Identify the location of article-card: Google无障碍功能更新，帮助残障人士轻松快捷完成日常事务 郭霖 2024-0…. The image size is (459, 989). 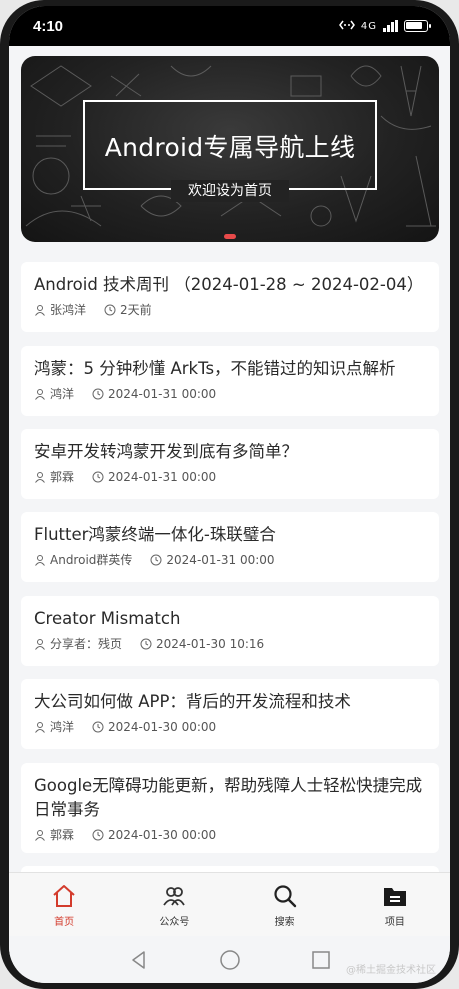
(230, 808).